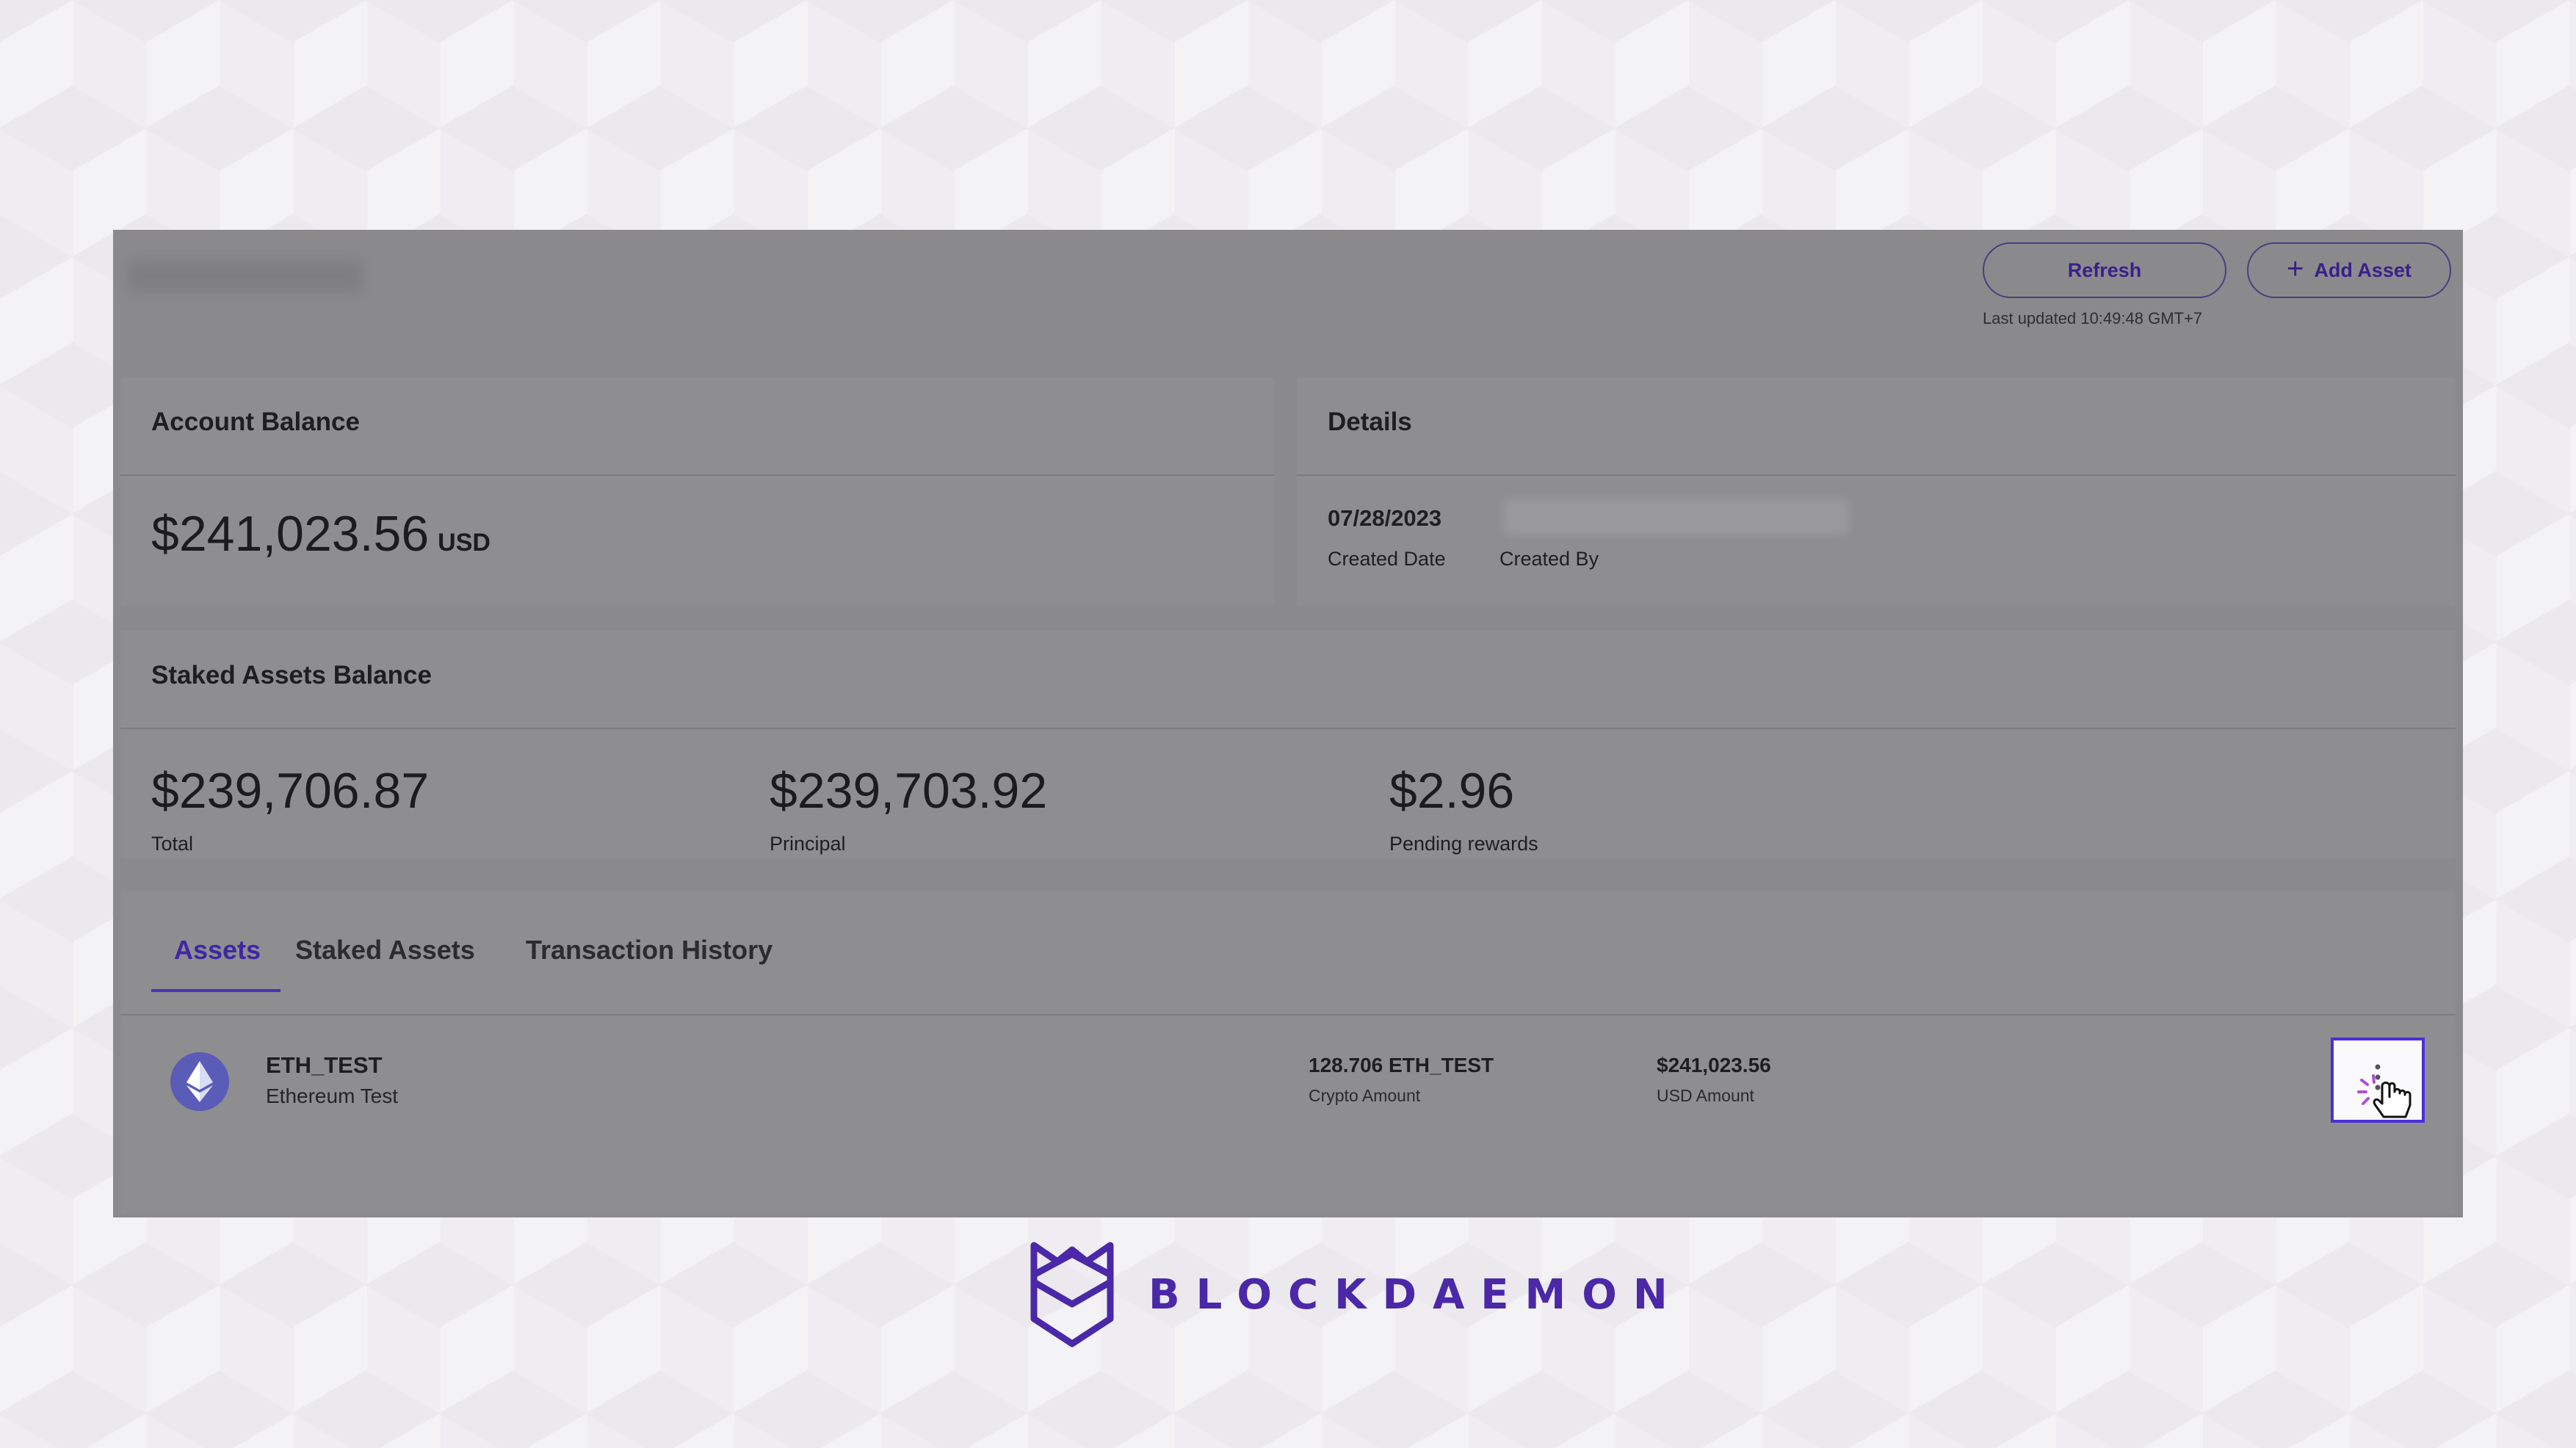 This screenshot has height=1448, width=2576. I want to click on click-burst-icon, so click(2366, 1089).